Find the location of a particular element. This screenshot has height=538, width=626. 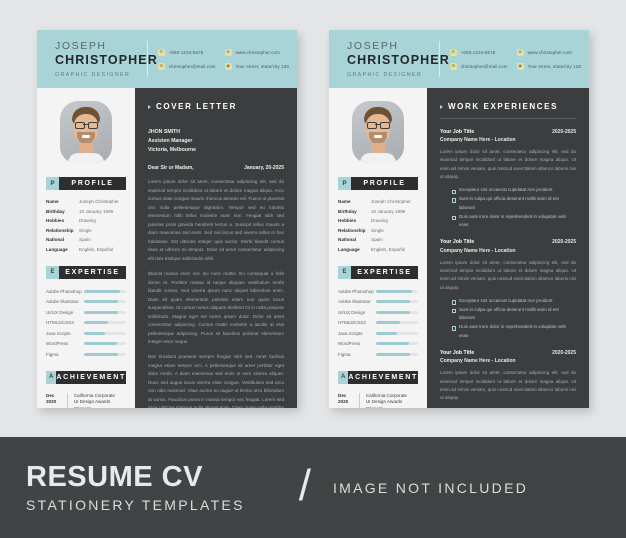

contact-address-text: Your street, state/city 128 is located at coordinates (554, 66).